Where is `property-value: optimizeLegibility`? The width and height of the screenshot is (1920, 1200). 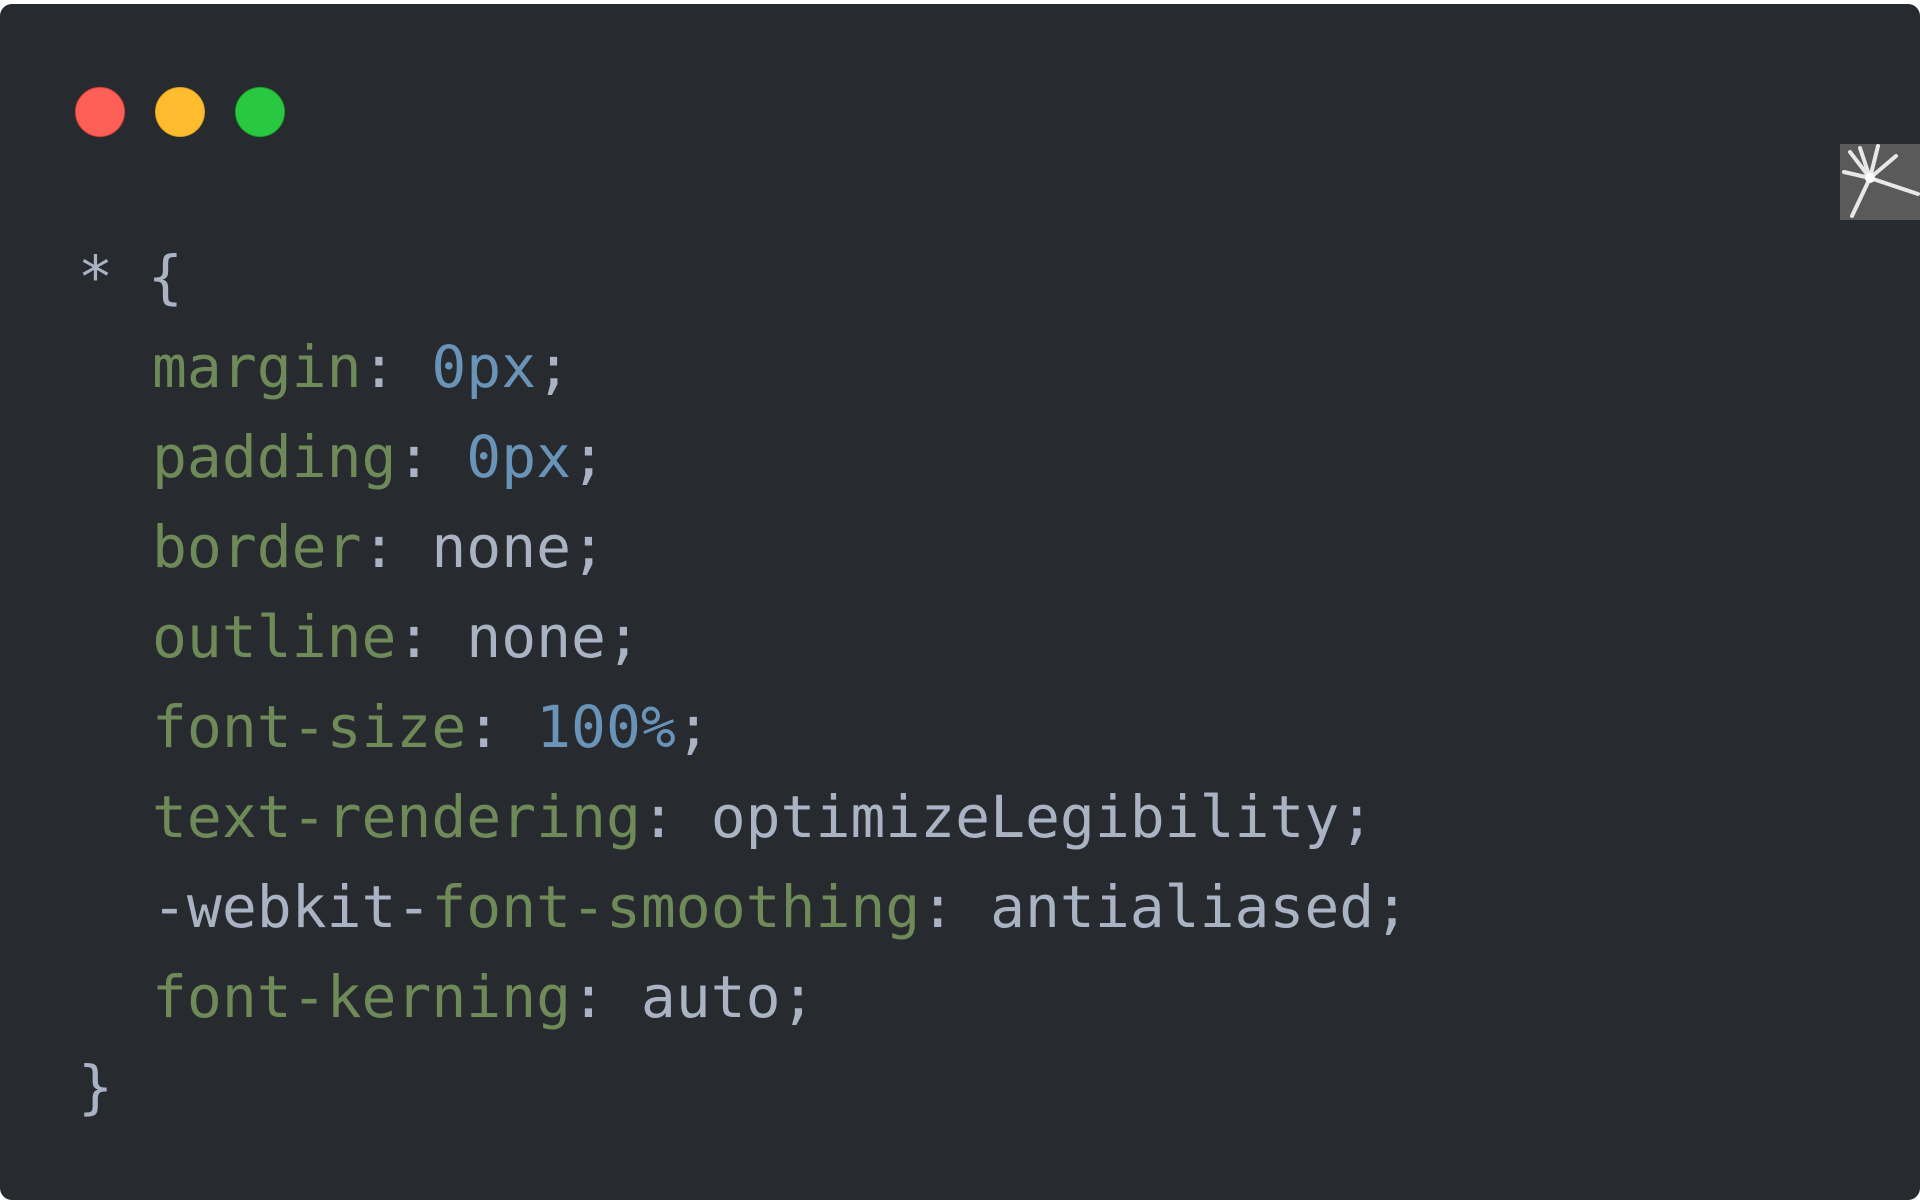 property-value: optimizeLegibility is located at coordinates (1025, 817).